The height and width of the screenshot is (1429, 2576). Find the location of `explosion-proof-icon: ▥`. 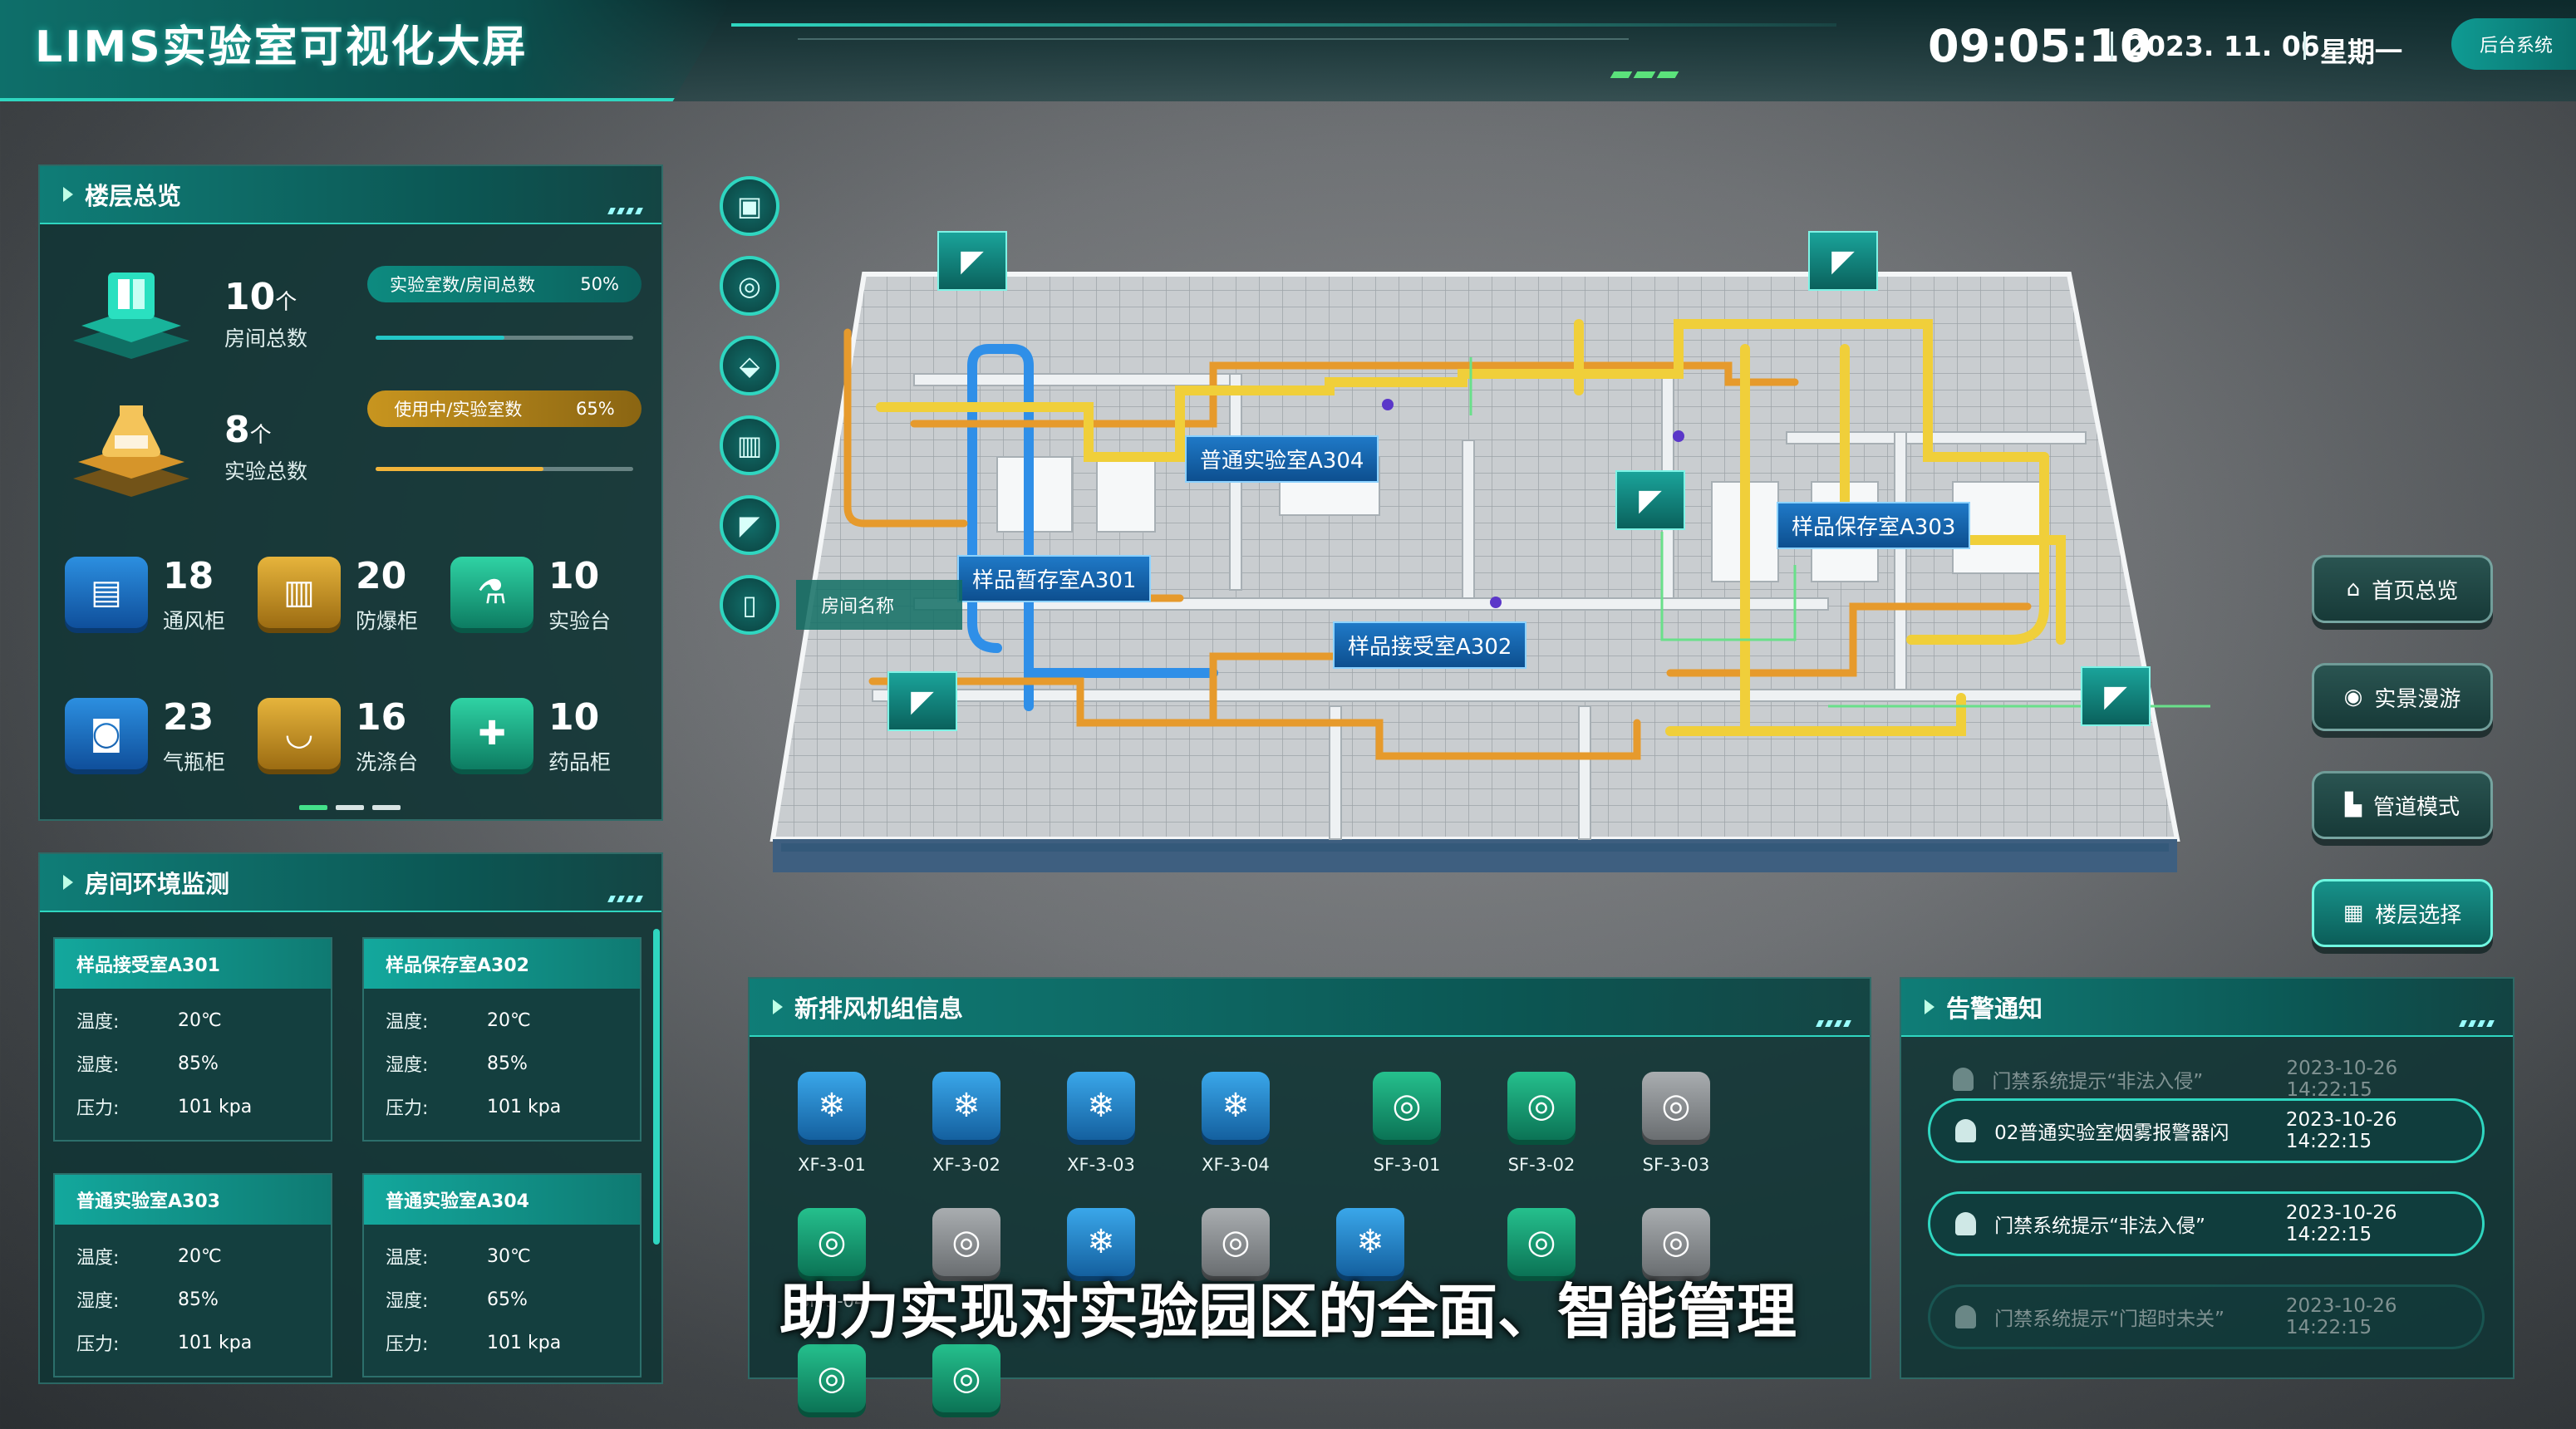

explosion-proof-icon: ▥ is located at coordinates (299, 592).